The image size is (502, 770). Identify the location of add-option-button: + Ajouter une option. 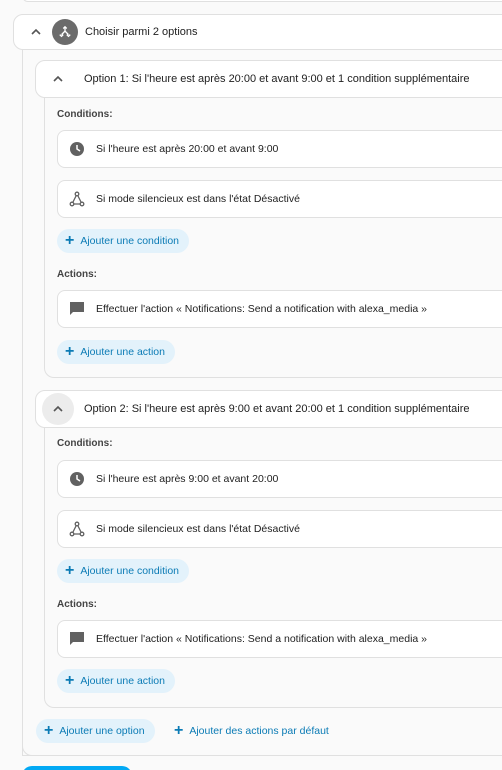
(95, 731).